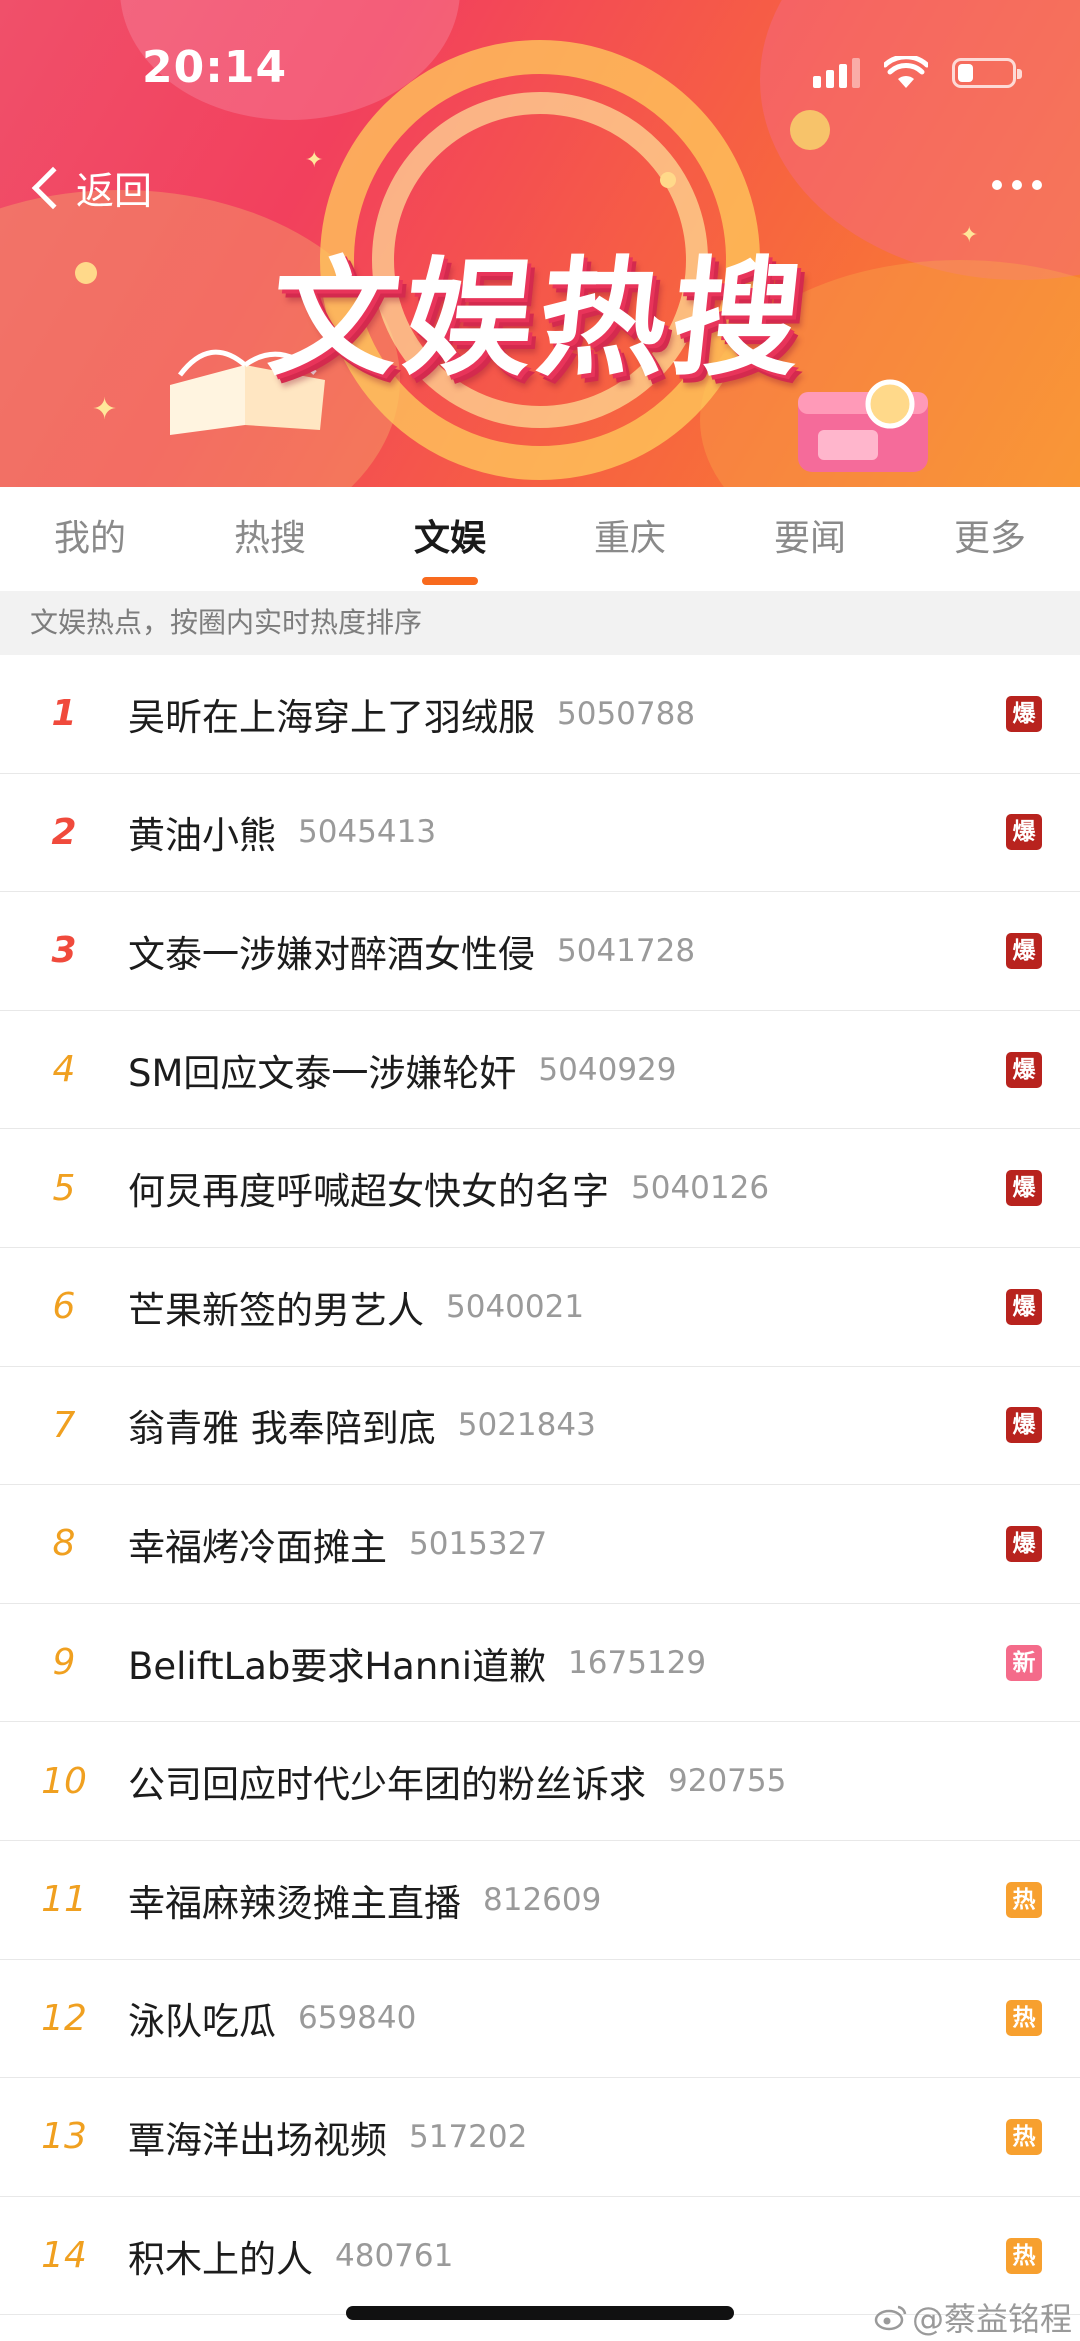 This screenshot has width=1080, height=2341. Describe the element at coordinates (387, 1785) in the screenshot. I see `topic-title: 公司回应时代少年团的粉丝诉求` at that location.